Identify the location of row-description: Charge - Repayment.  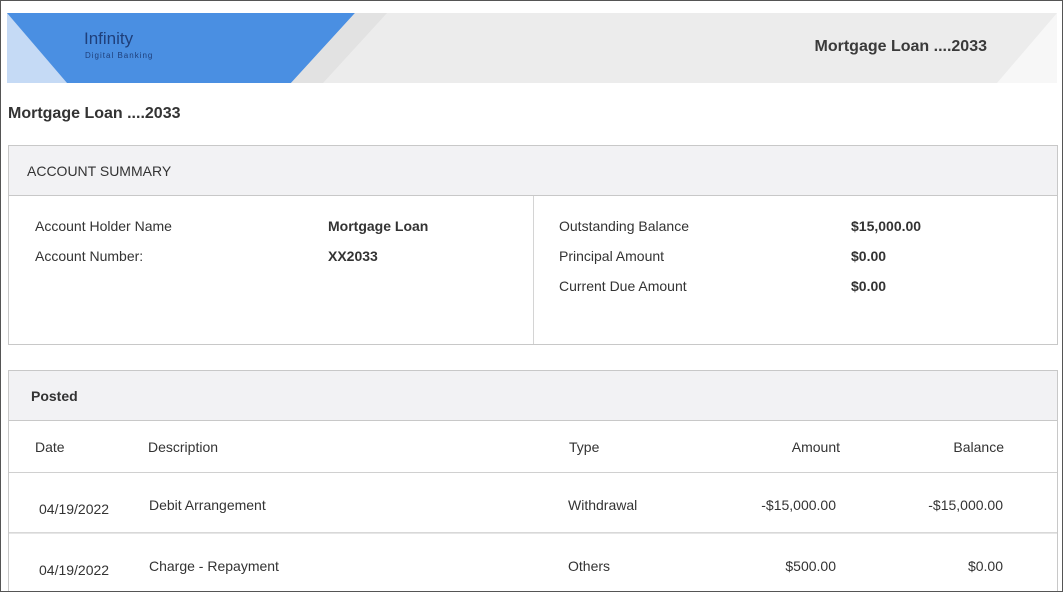
(214, 566).